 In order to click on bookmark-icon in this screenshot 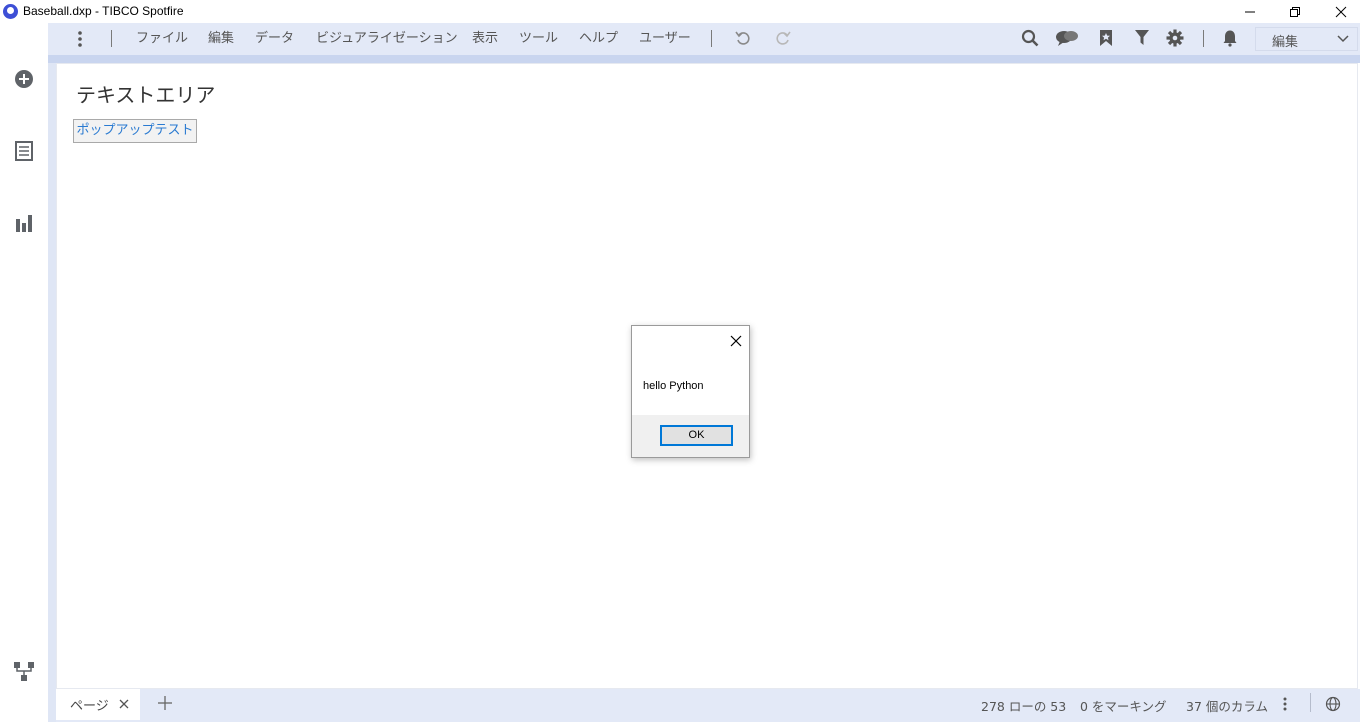, I will do `click(1106, 38)`.